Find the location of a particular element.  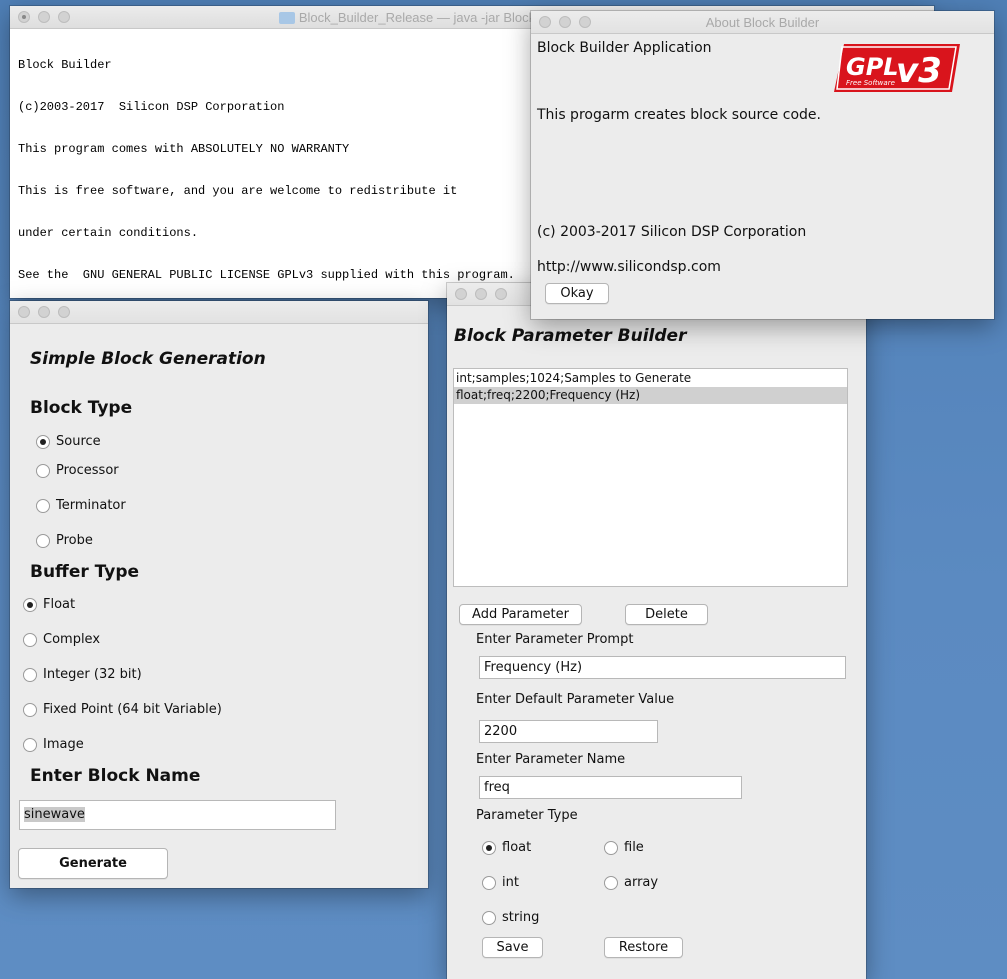

svg-text: v3 is located at coordinates (919, 71).